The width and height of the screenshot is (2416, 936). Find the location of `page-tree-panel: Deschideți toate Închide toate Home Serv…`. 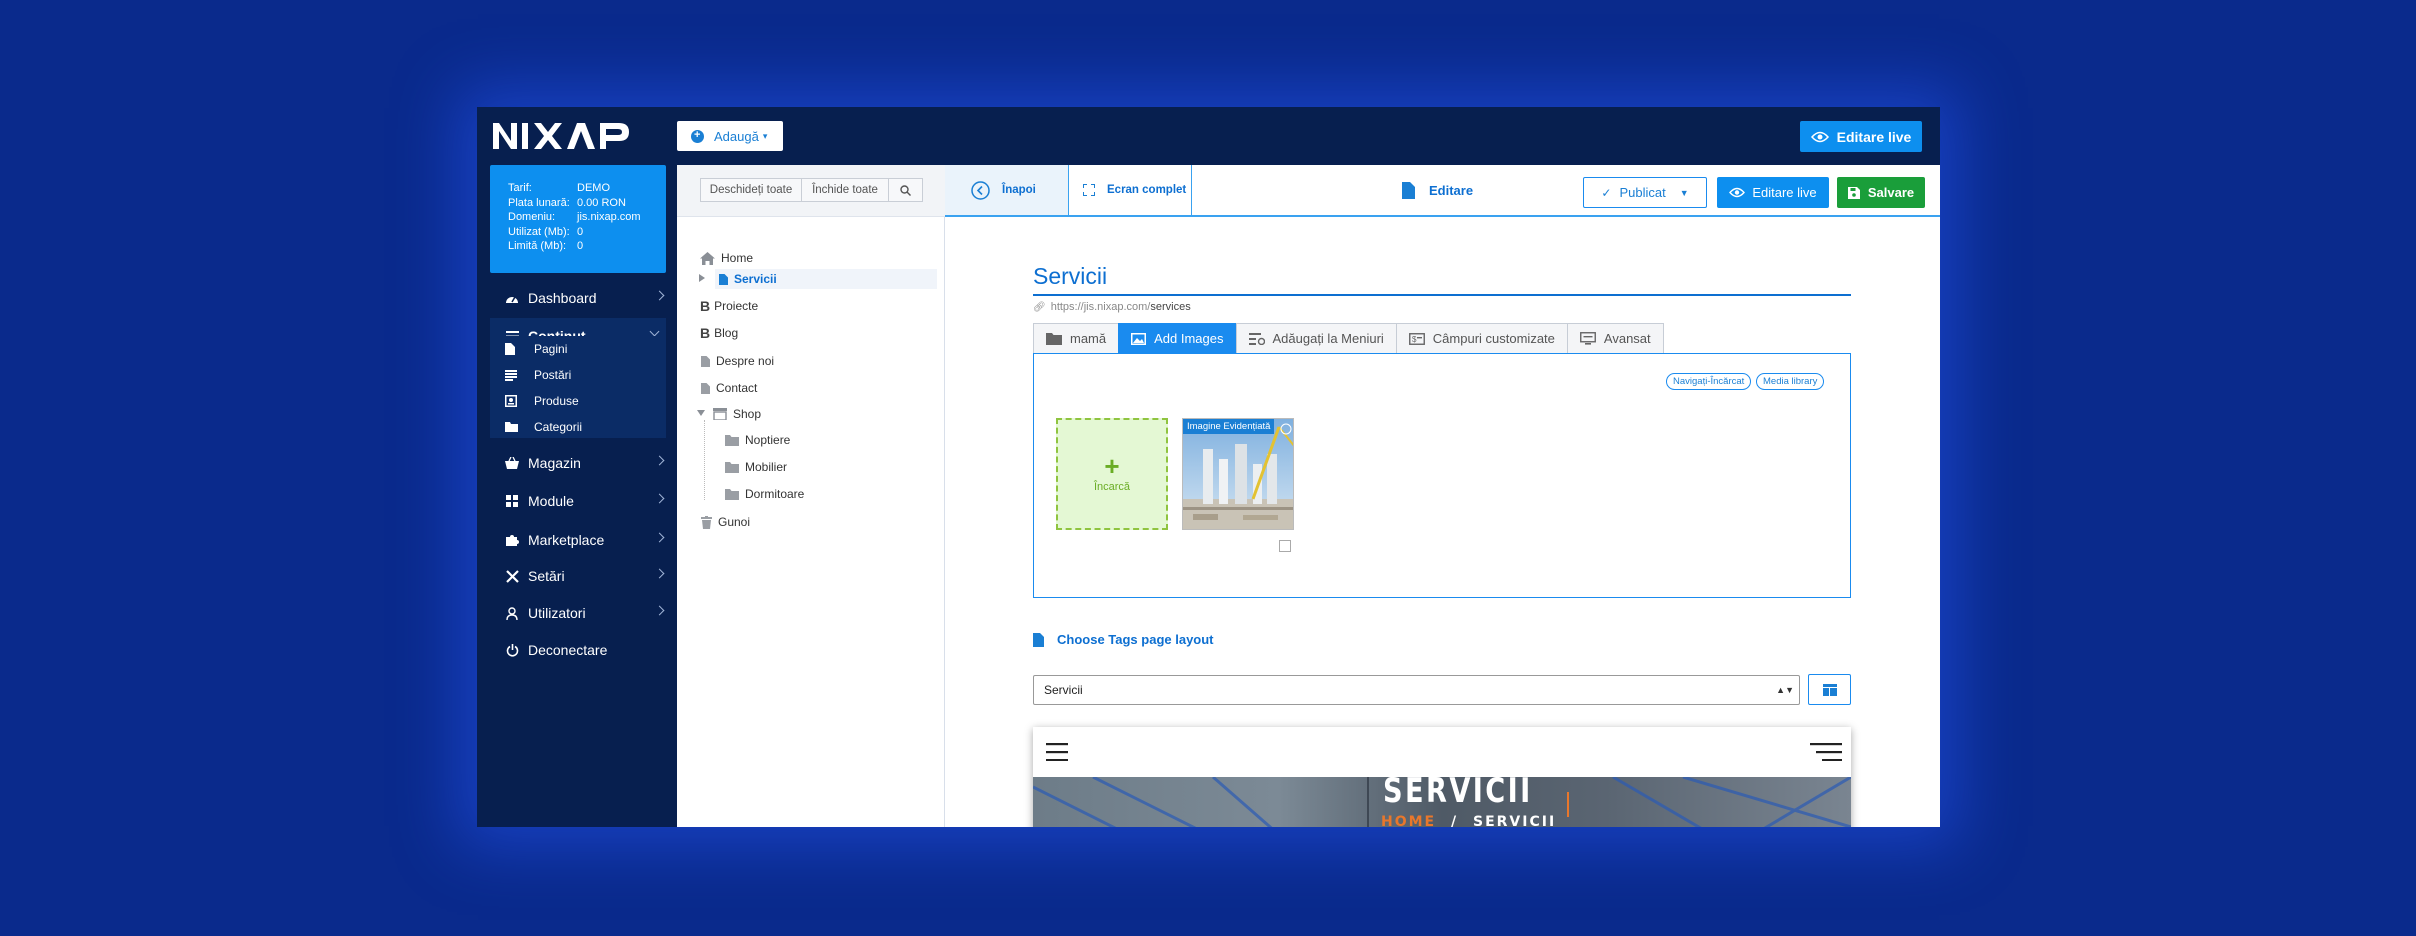

page-tree-panel: Deschideți toate Închide toate Home Serv… is located at coordinates (811, 496).